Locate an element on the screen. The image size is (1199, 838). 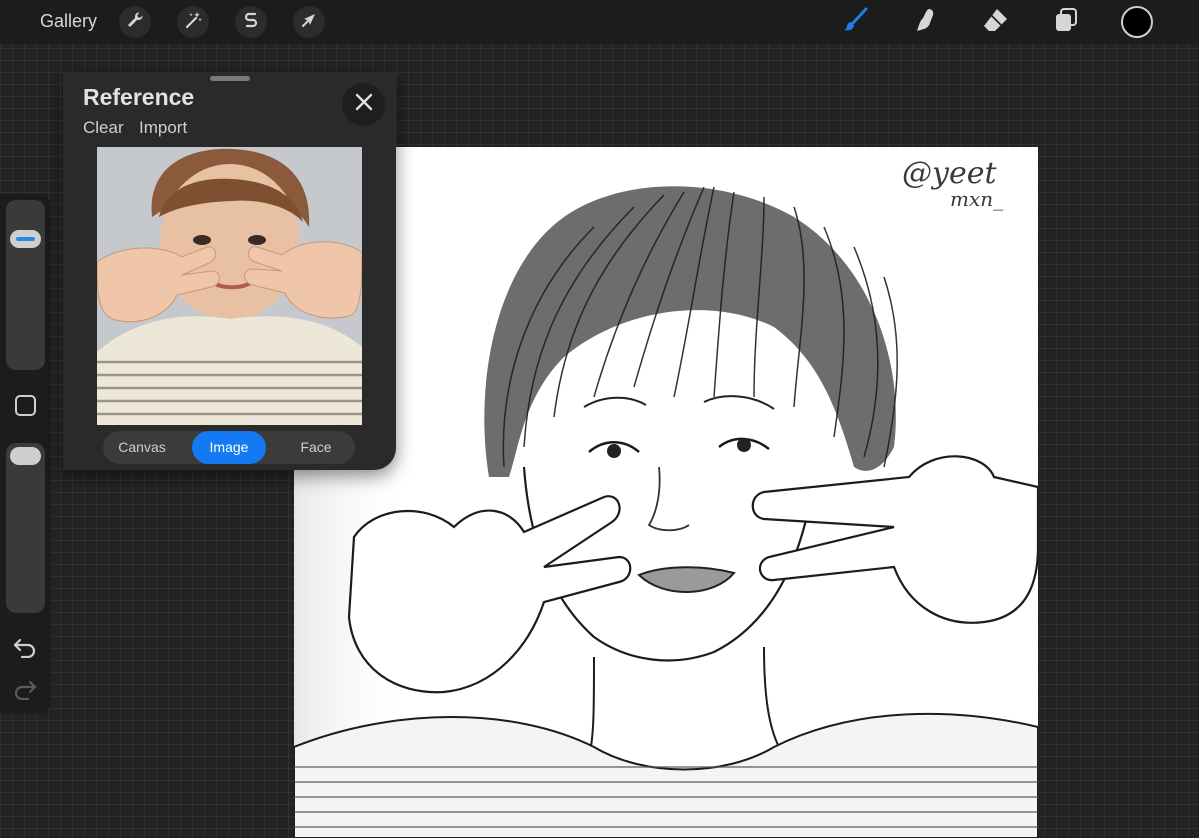
opacity-slider is located at coordinates (25, 528).